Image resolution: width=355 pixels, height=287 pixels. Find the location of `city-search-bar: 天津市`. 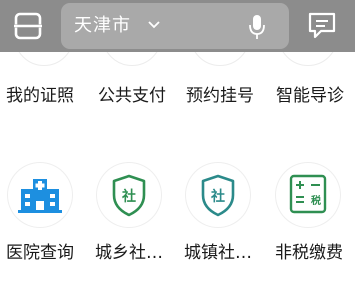

city-search-bar: 天津市 is located at coordinates (175, 26).